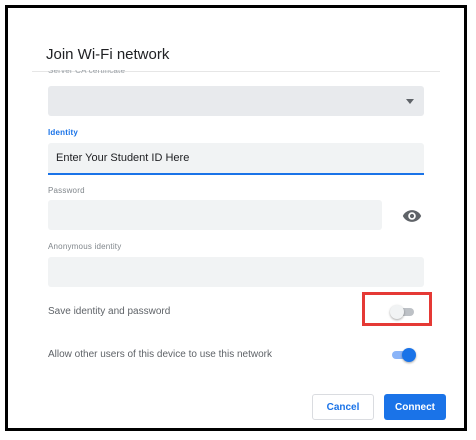 The height and width of the screenshot is (440, 476). Describe the element at coordinates (123, 158) in the screenshot. I see `identity-value: Enter Your Student ID Here` at that location.